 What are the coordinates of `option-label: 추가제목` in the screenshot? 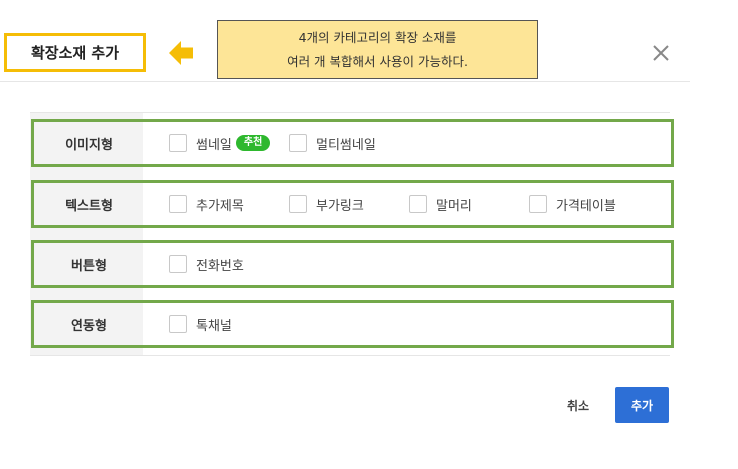 It's located at (220, 206).